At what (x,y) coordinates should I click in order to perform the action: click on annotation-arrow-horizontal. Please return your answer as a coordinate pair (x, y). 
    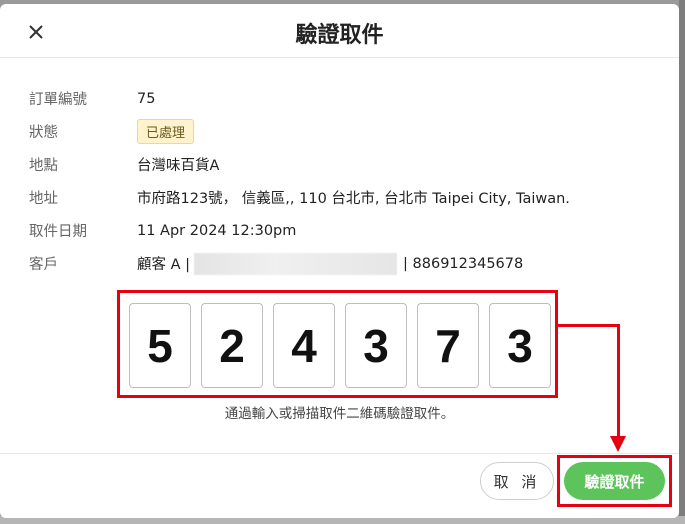
    Looking at the image, I should click on (589, 325).